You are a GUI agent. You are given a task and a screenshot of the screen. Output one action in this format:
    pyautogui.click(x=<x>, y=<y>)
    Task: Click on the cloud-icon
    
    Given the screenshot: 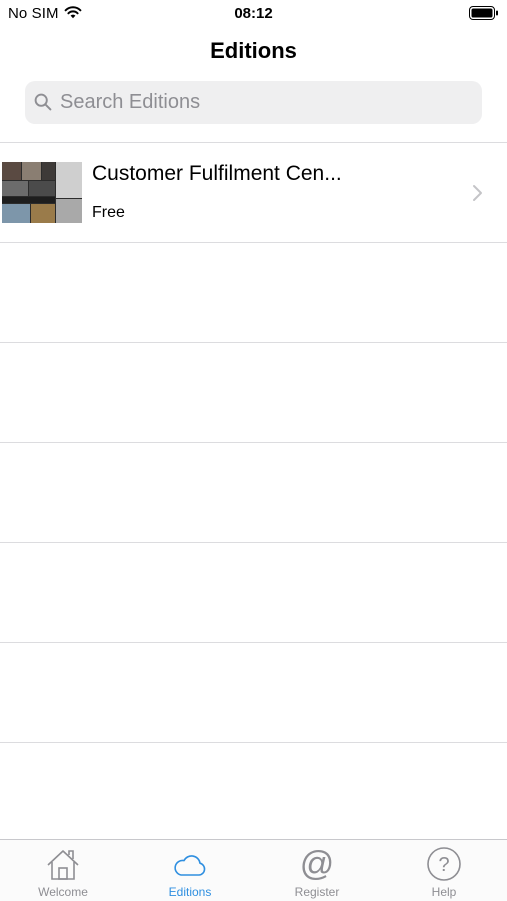 What is the action you would take?
    pyautogui.click(x=190, y=865)
    